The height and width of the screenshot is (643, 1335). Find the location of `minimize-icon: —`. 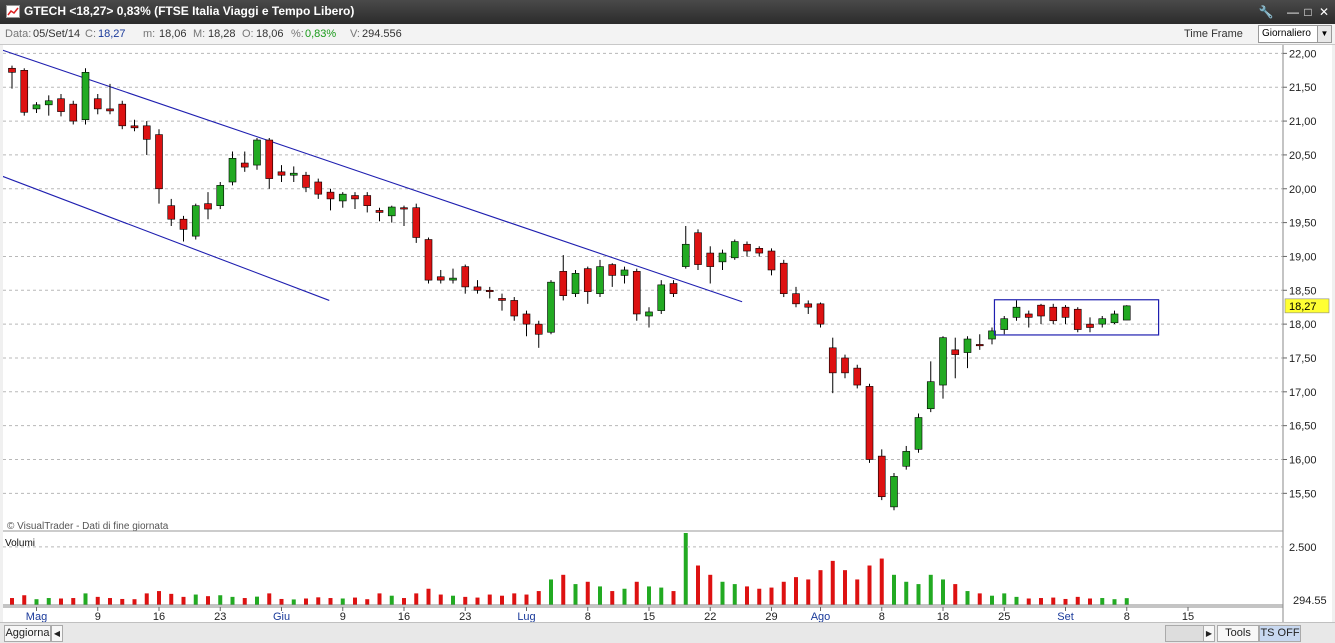

minimize-icon: — is located at coordinates (1293, 12).